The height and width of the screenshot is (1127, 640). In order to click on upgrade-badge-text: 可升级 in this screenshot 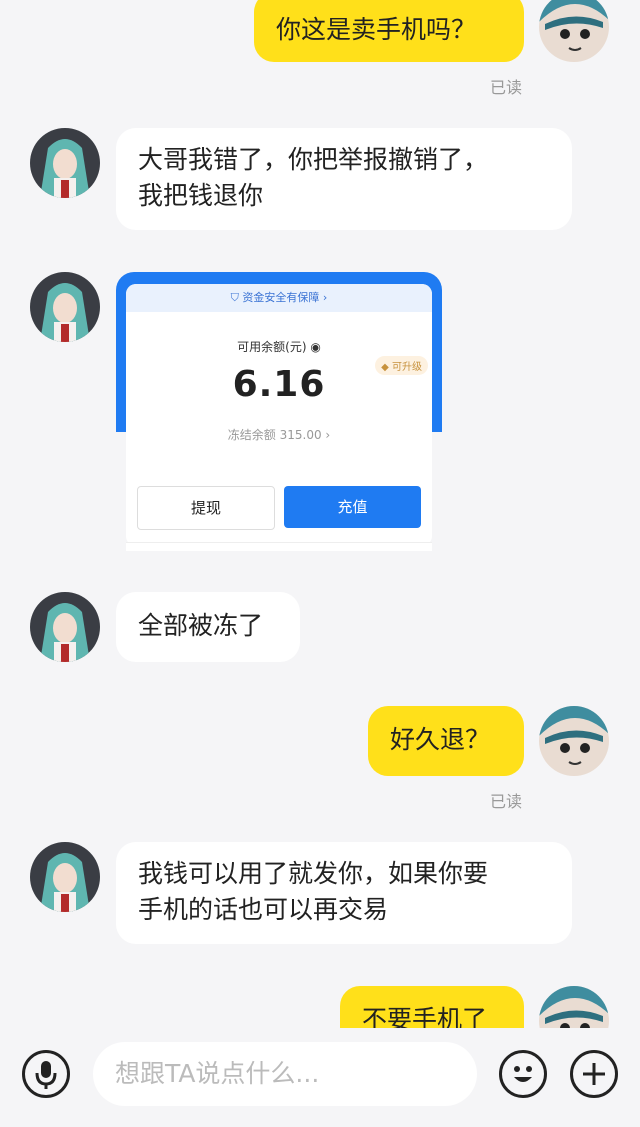, I will do `click(407, 367)`.